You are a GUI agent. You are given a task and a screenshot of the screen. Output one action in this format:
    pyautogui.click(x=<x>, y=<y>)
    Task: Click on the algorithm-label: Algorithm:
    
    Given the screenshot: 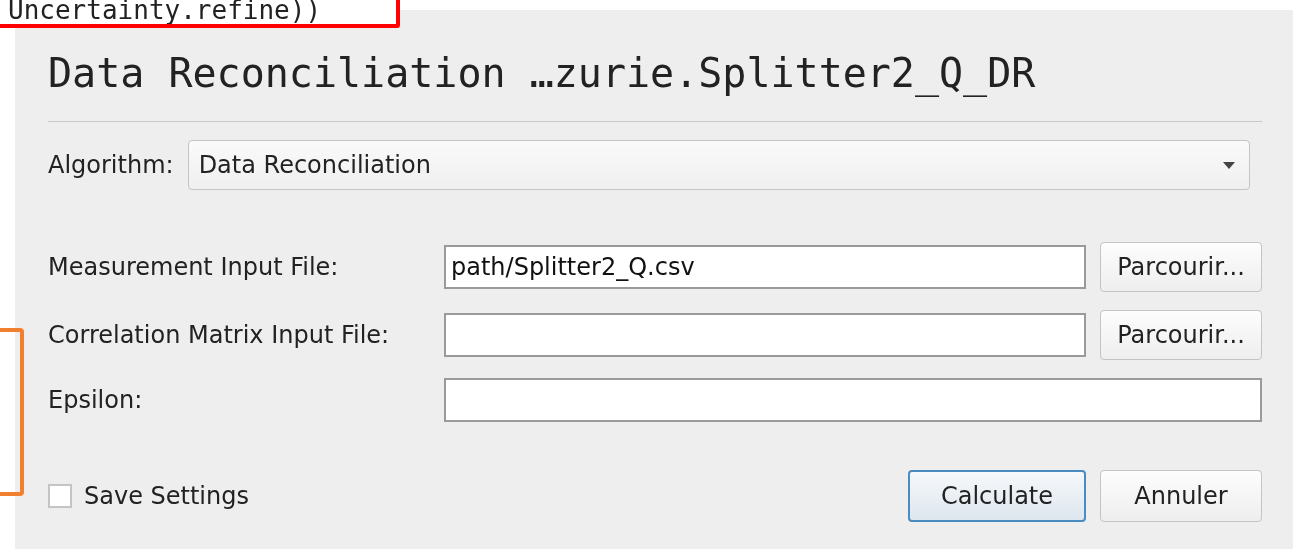 What is the action you would take?
    pyautogui.click(x=111, y=165)
    